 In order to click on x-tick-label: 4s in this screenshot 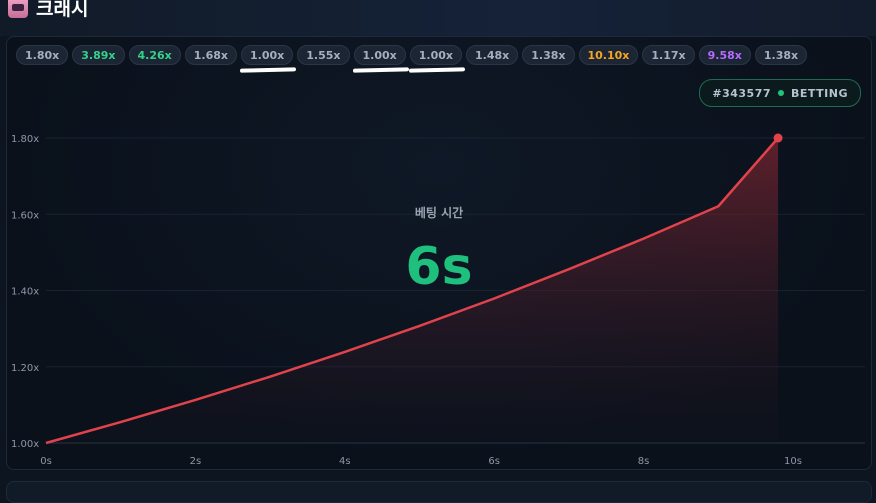, I will do `click(345, 461)`.